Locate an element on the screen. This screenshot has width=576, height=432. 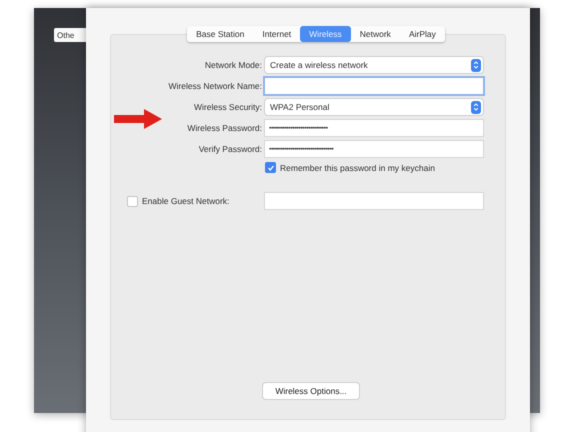
checkbox-label: Enable Guest Network: is located at coordinates (186, 201).